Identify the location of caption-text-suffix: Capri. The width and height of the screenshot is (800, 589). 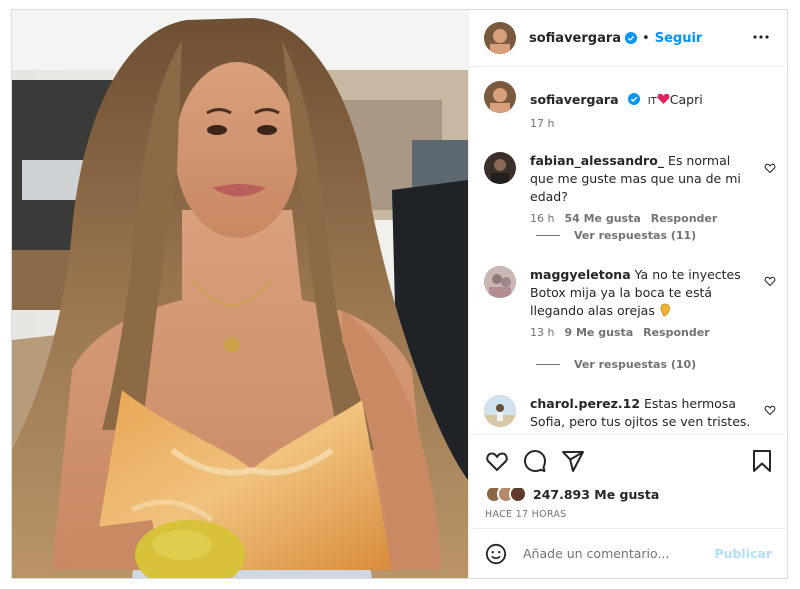
(686, 99).